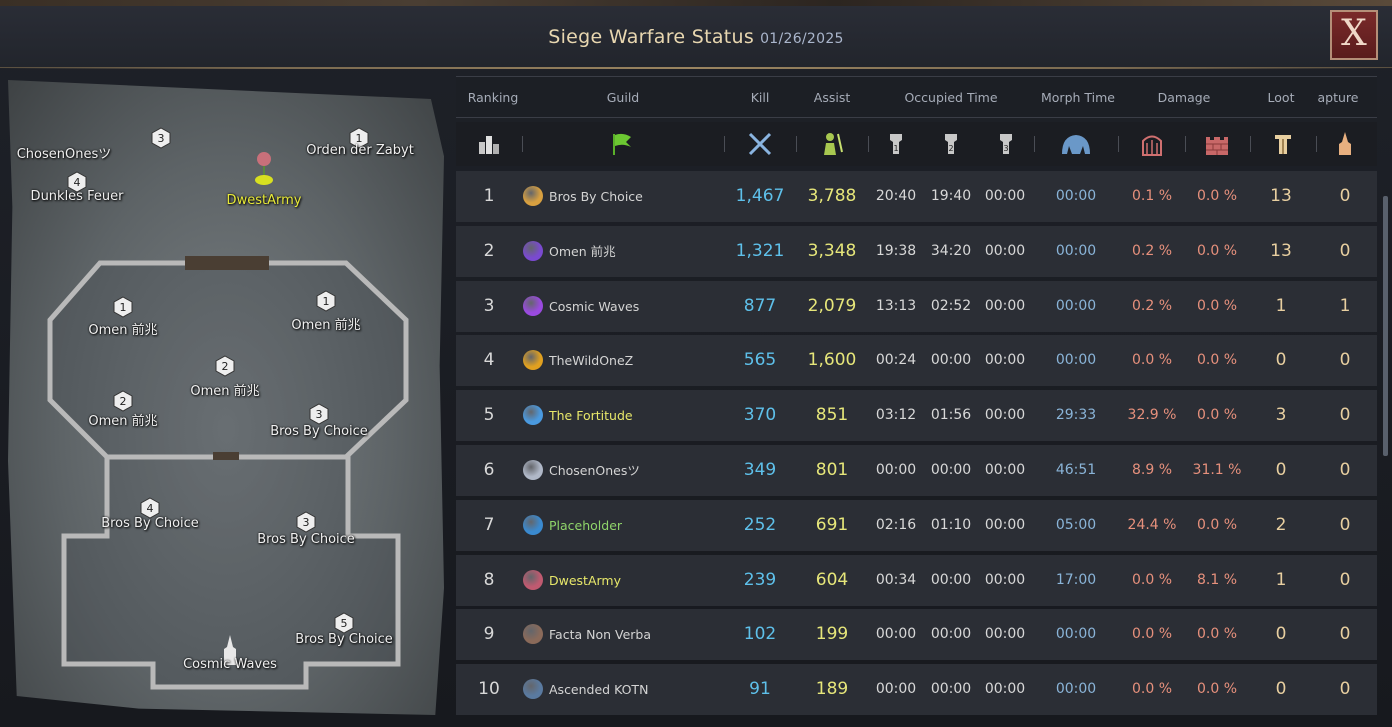 The image size is (1392, 727). Describe the element at coordinates (832, 634) in the screenshot. I see `assist-cell: 199` at that location.